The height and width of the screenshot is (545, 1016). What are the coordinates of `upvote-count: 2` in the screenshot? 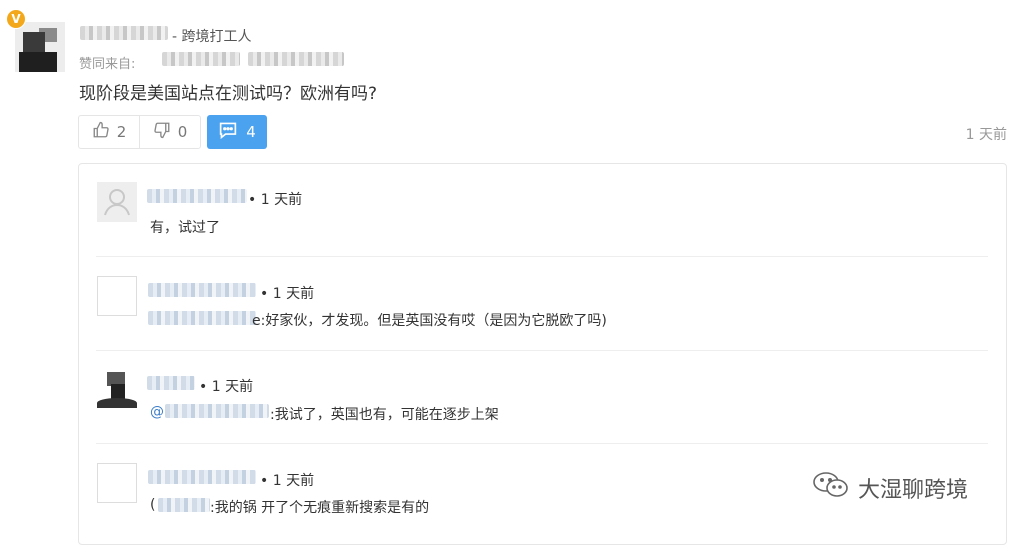 It's located at (121, 132).